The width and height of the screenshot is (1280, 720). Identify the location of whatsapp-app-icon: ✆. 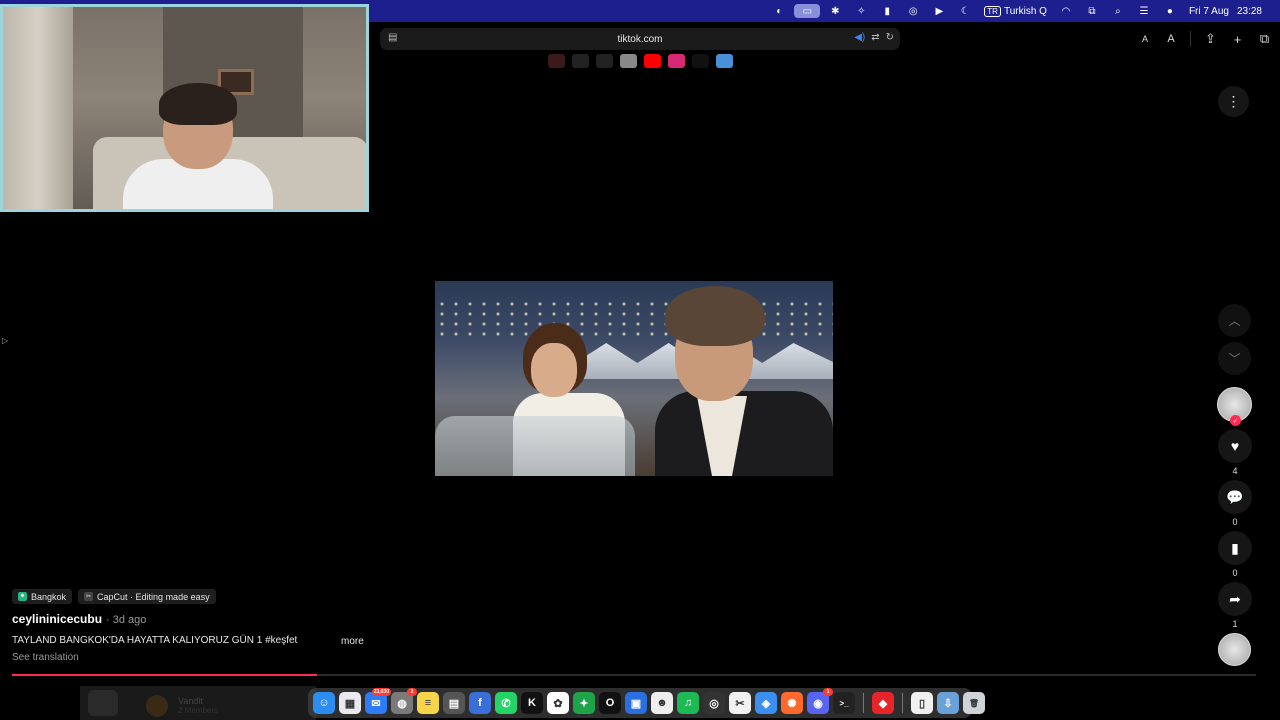
(506, 703).